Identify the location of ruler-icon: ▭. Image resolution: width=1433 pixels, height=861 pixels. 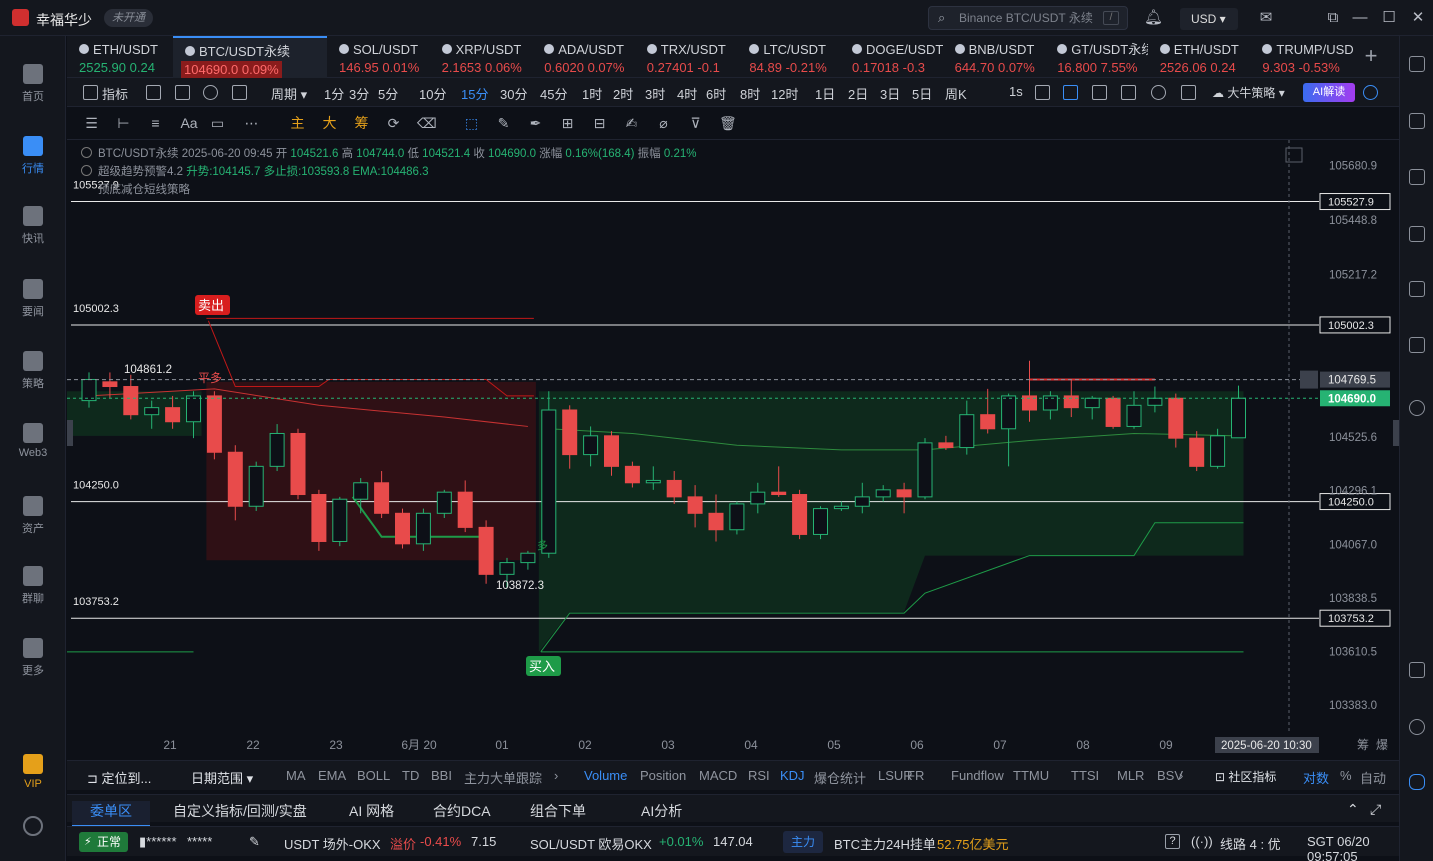
(217, 123).